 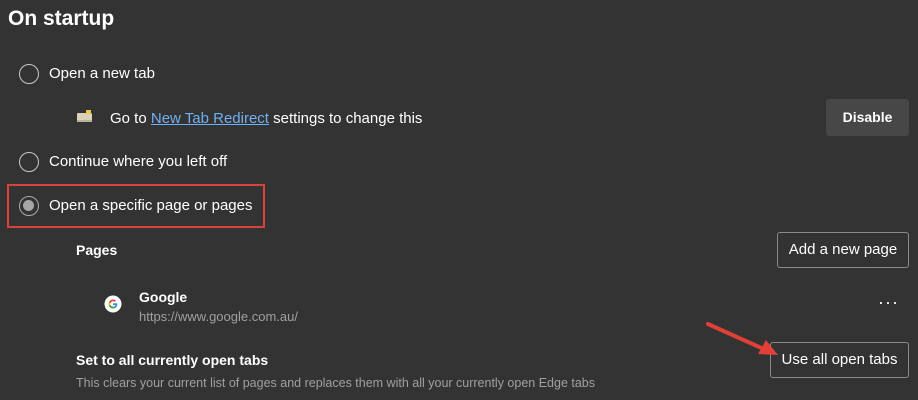 What do you see at coordinates (102, 73) in the screenshot?
I see `option-label-open-new-tab: Open a new tab` at bounding box center [102, 73].